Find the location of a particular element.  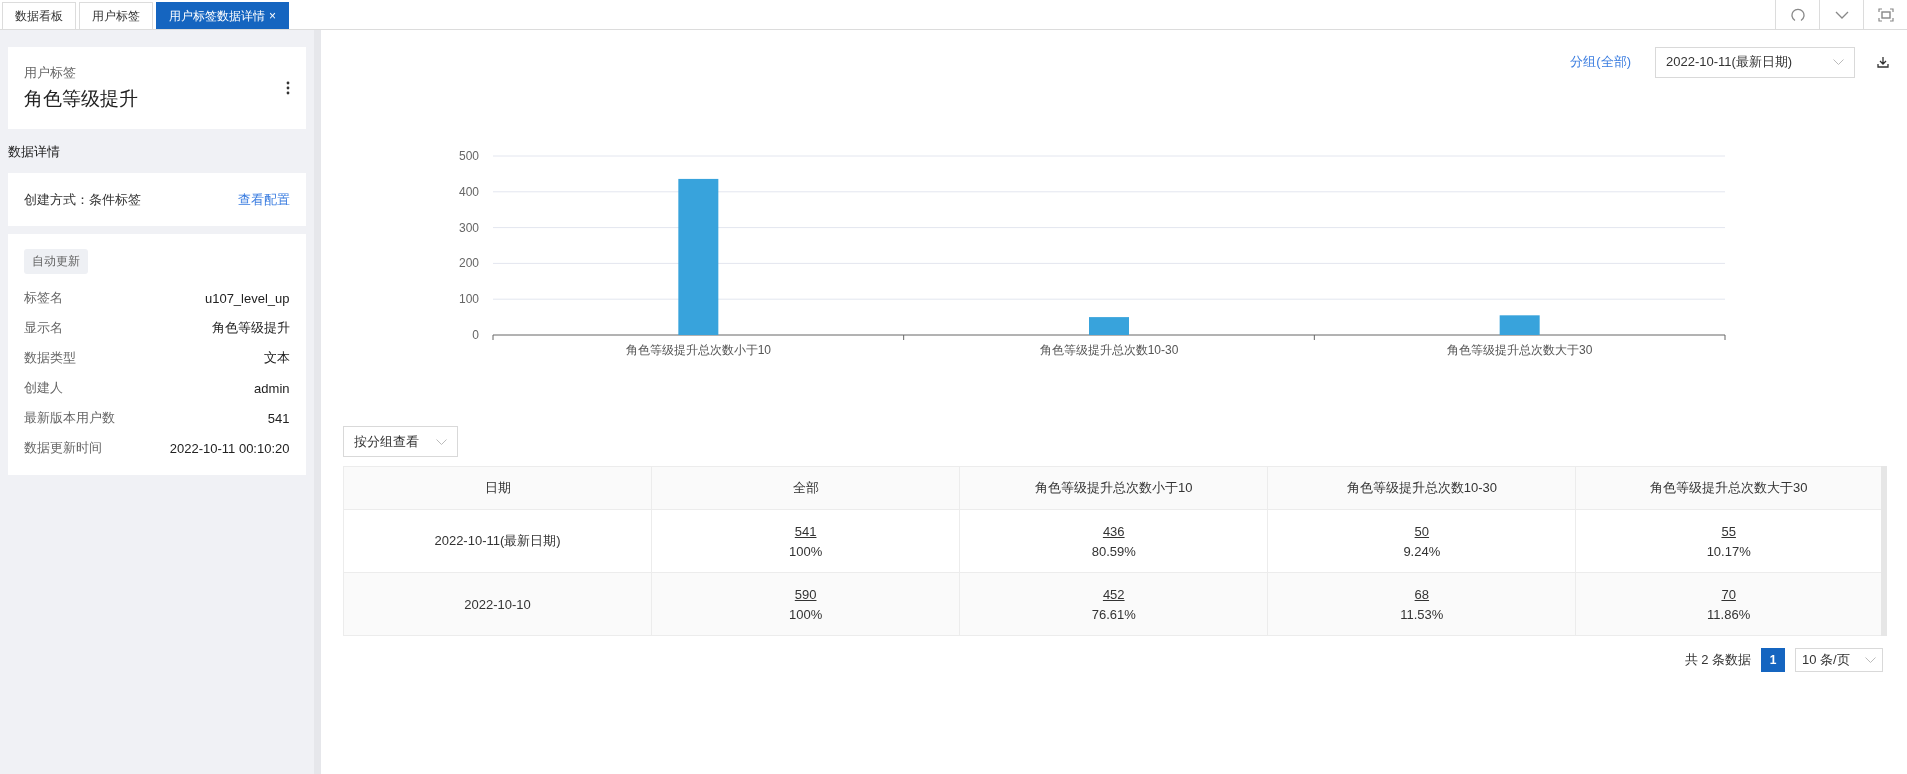

view-select: 按分组查看 is located at coordinates (400, 441).